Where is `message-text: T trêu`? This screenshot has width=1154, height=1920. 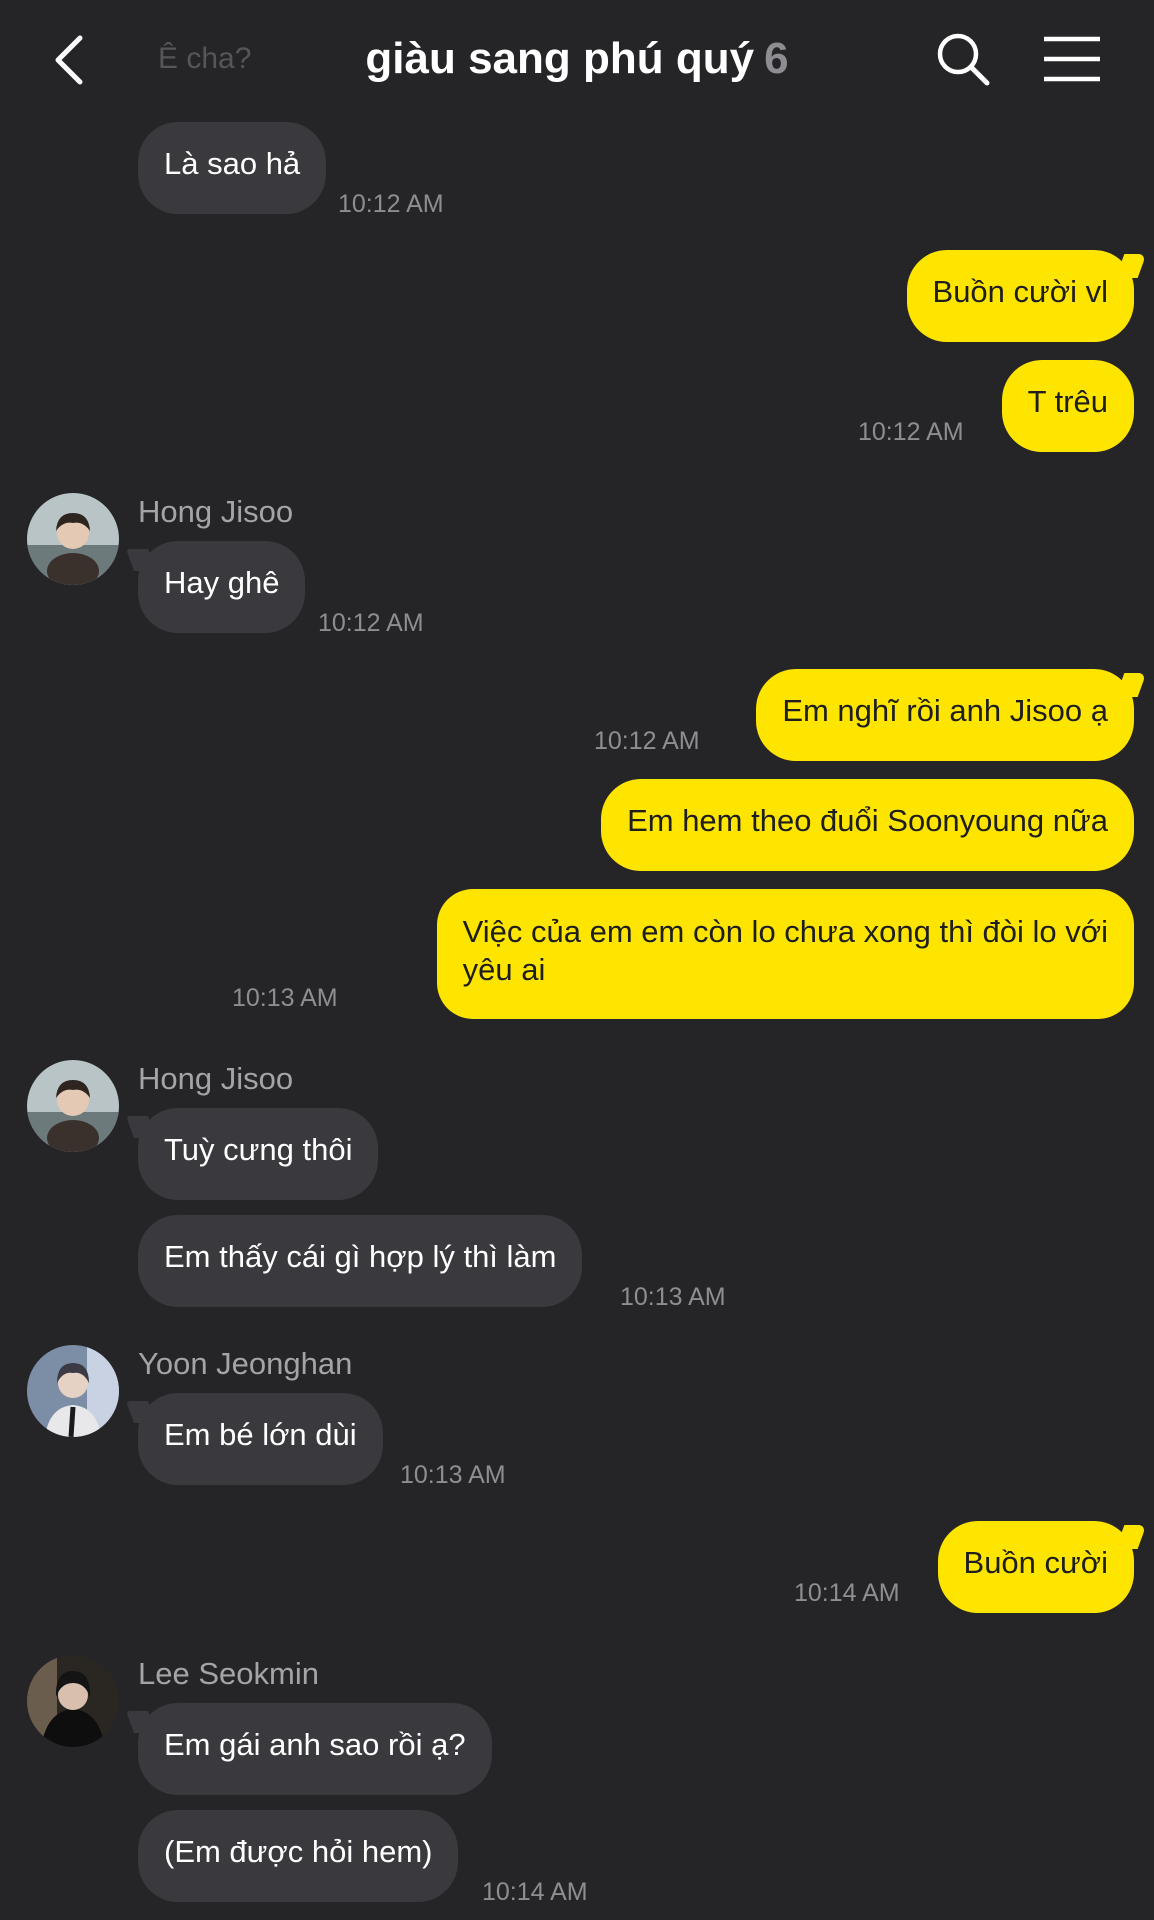
message-text: T trêu is located at coordinates (1067, 401).